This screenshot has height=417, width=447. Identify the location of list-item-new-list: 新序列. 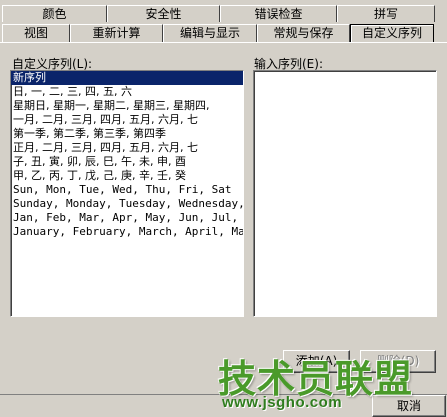
(127, 78).